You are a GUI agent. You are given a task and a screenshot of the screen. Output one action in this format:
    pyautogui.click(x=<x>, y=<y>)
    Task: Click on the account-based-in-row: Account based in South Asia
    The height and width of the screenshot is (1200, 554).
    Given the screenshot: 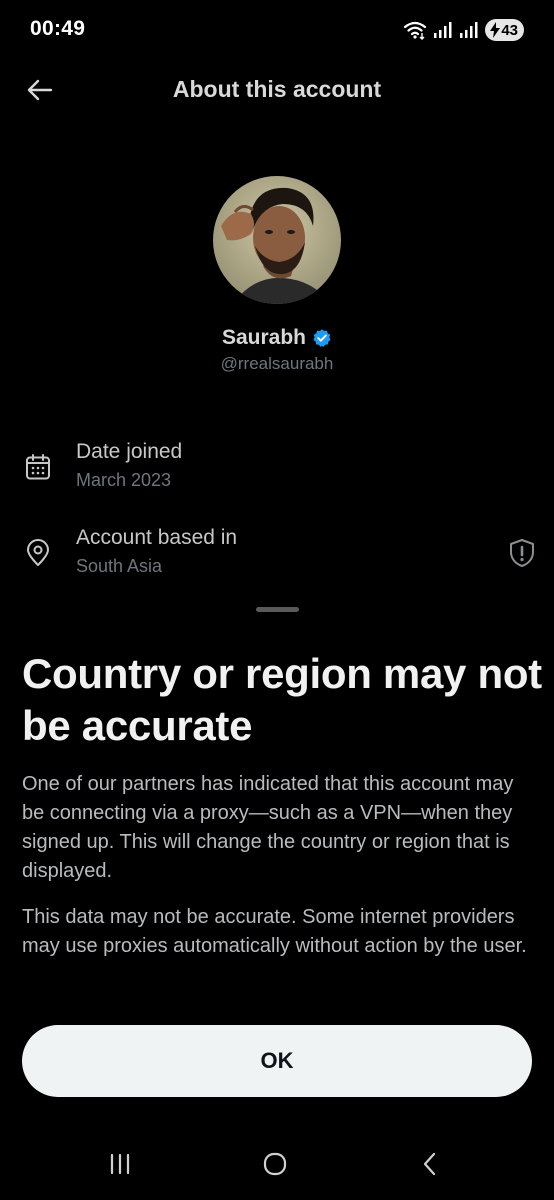 What is the action you would take?
    pyautogui.click(x=277, y=556)
    